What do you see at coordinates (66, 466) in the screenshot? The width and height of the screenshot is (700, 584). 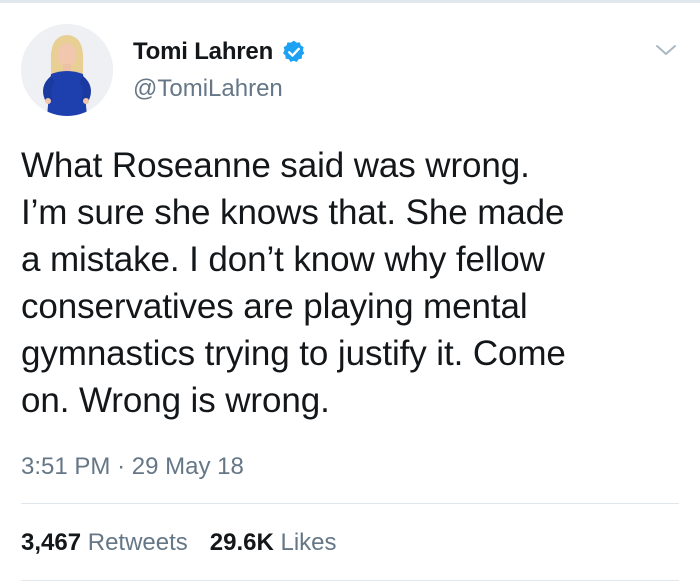 I see `tweet-time: 3:51 PM` at bounding box center [66, 466].